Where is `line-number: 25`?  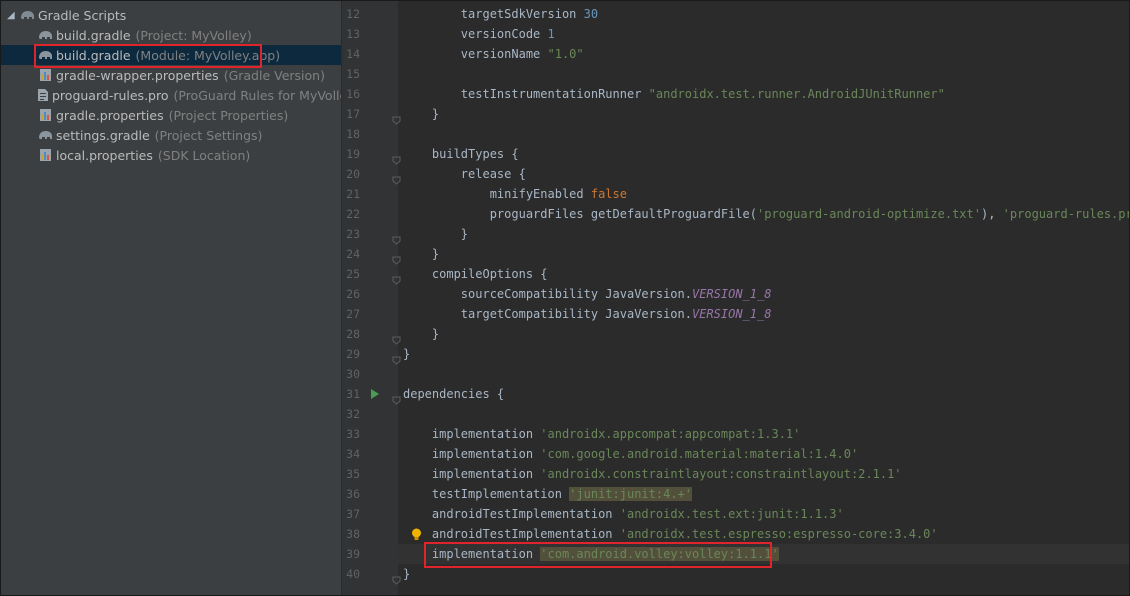
line-number: 25 is located at coordinates (370, 274).